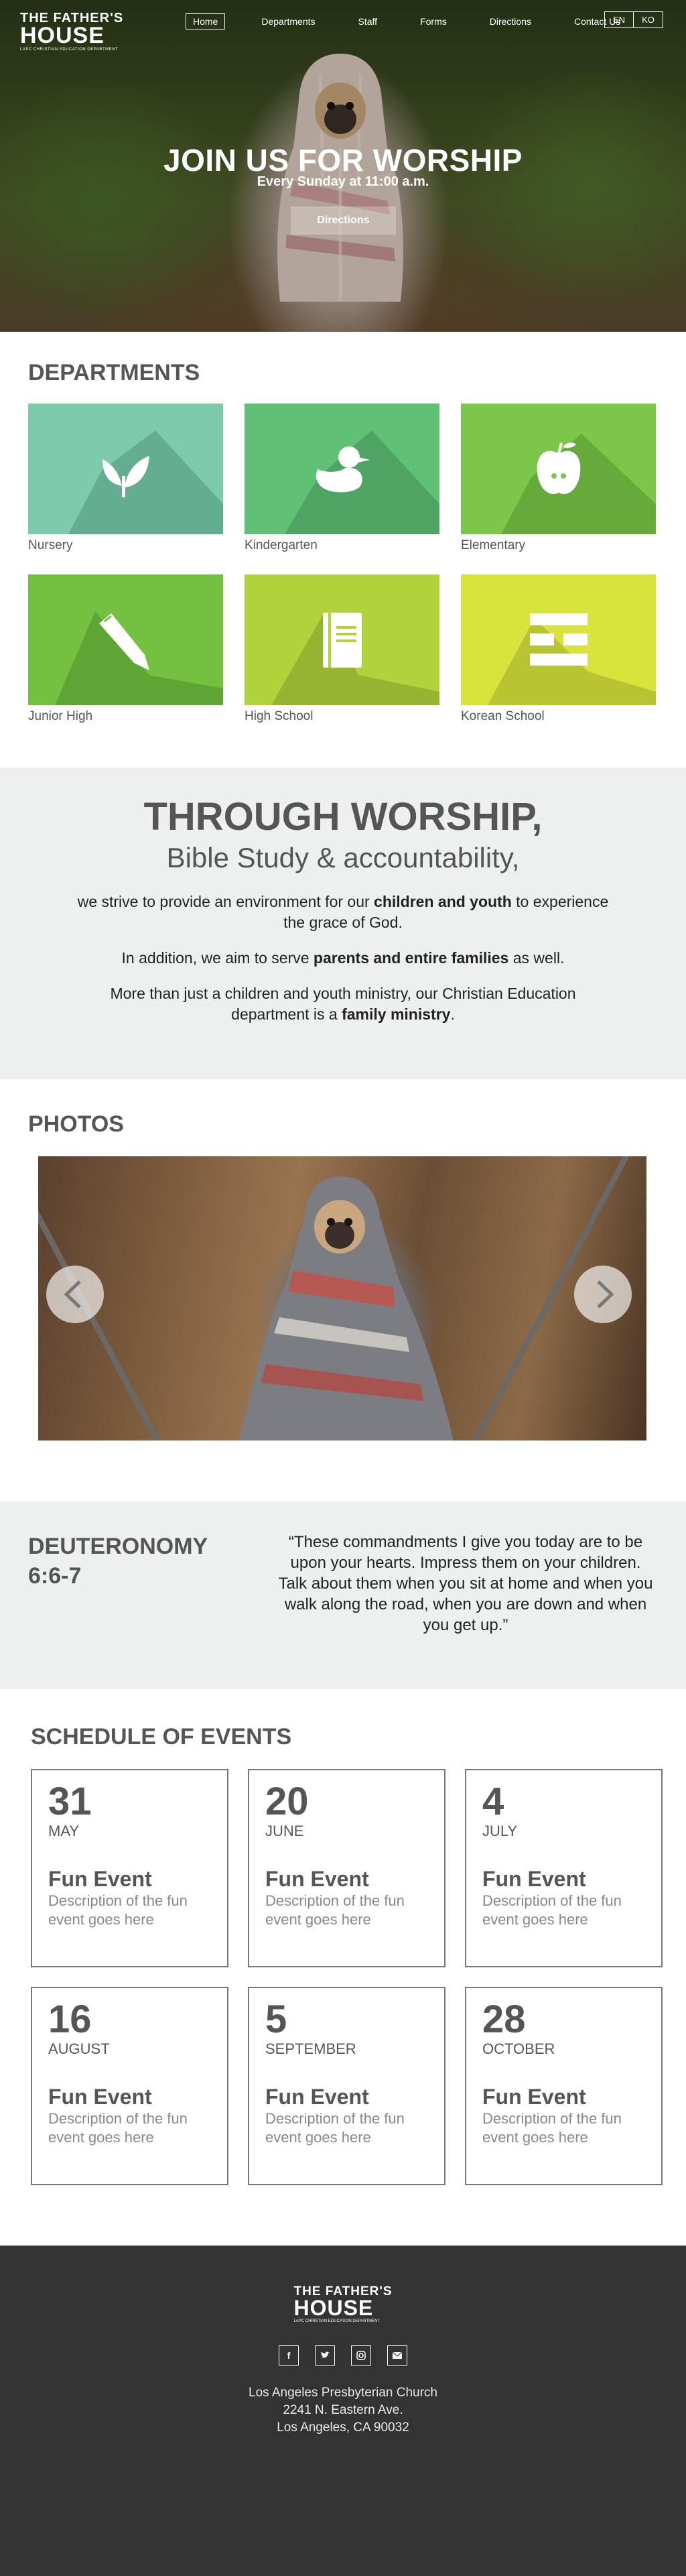 This screenshot has height=2576, width=686. What do you see at coordinates (343, 161) in the screenshot?
I see `hero-title: JOIN US FOR WORSHIP` at bounding box center [343, 161].